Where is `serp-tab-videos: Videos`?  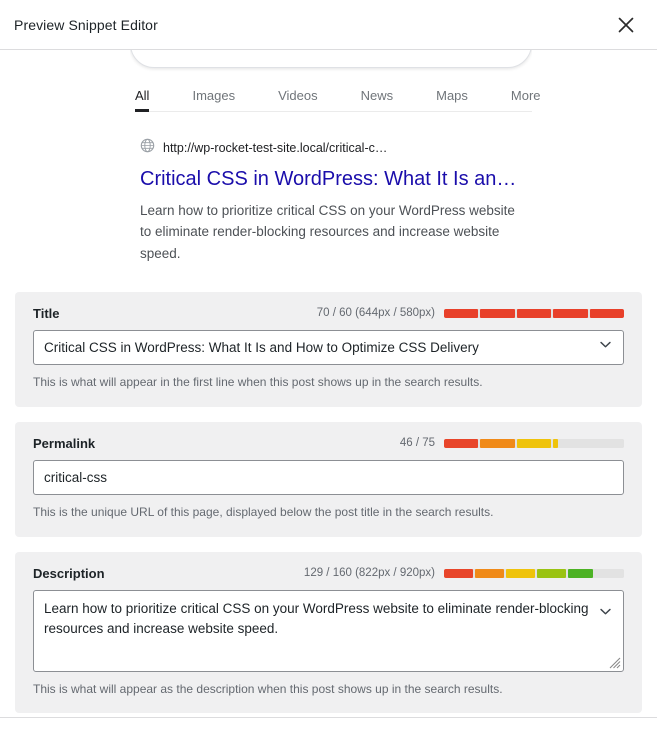
serp-tab-videos: Videos is located at coordinates (298, 96).